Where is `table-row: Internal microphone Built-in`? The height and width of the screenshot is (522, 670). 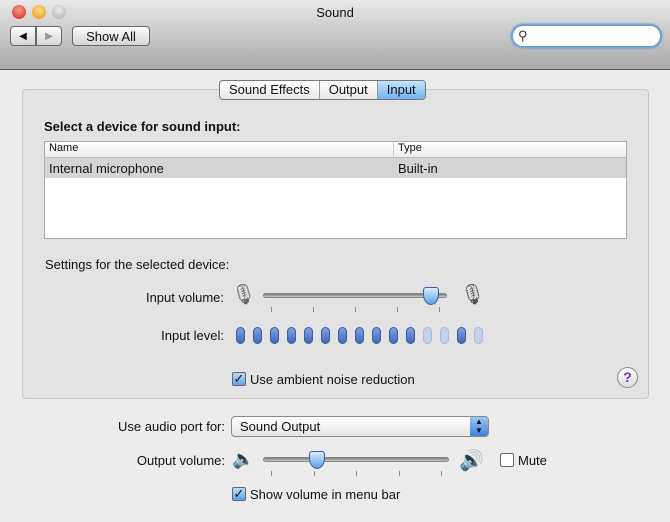
table-row: Internal microphone Built-in is located at coordinates (335, 168).